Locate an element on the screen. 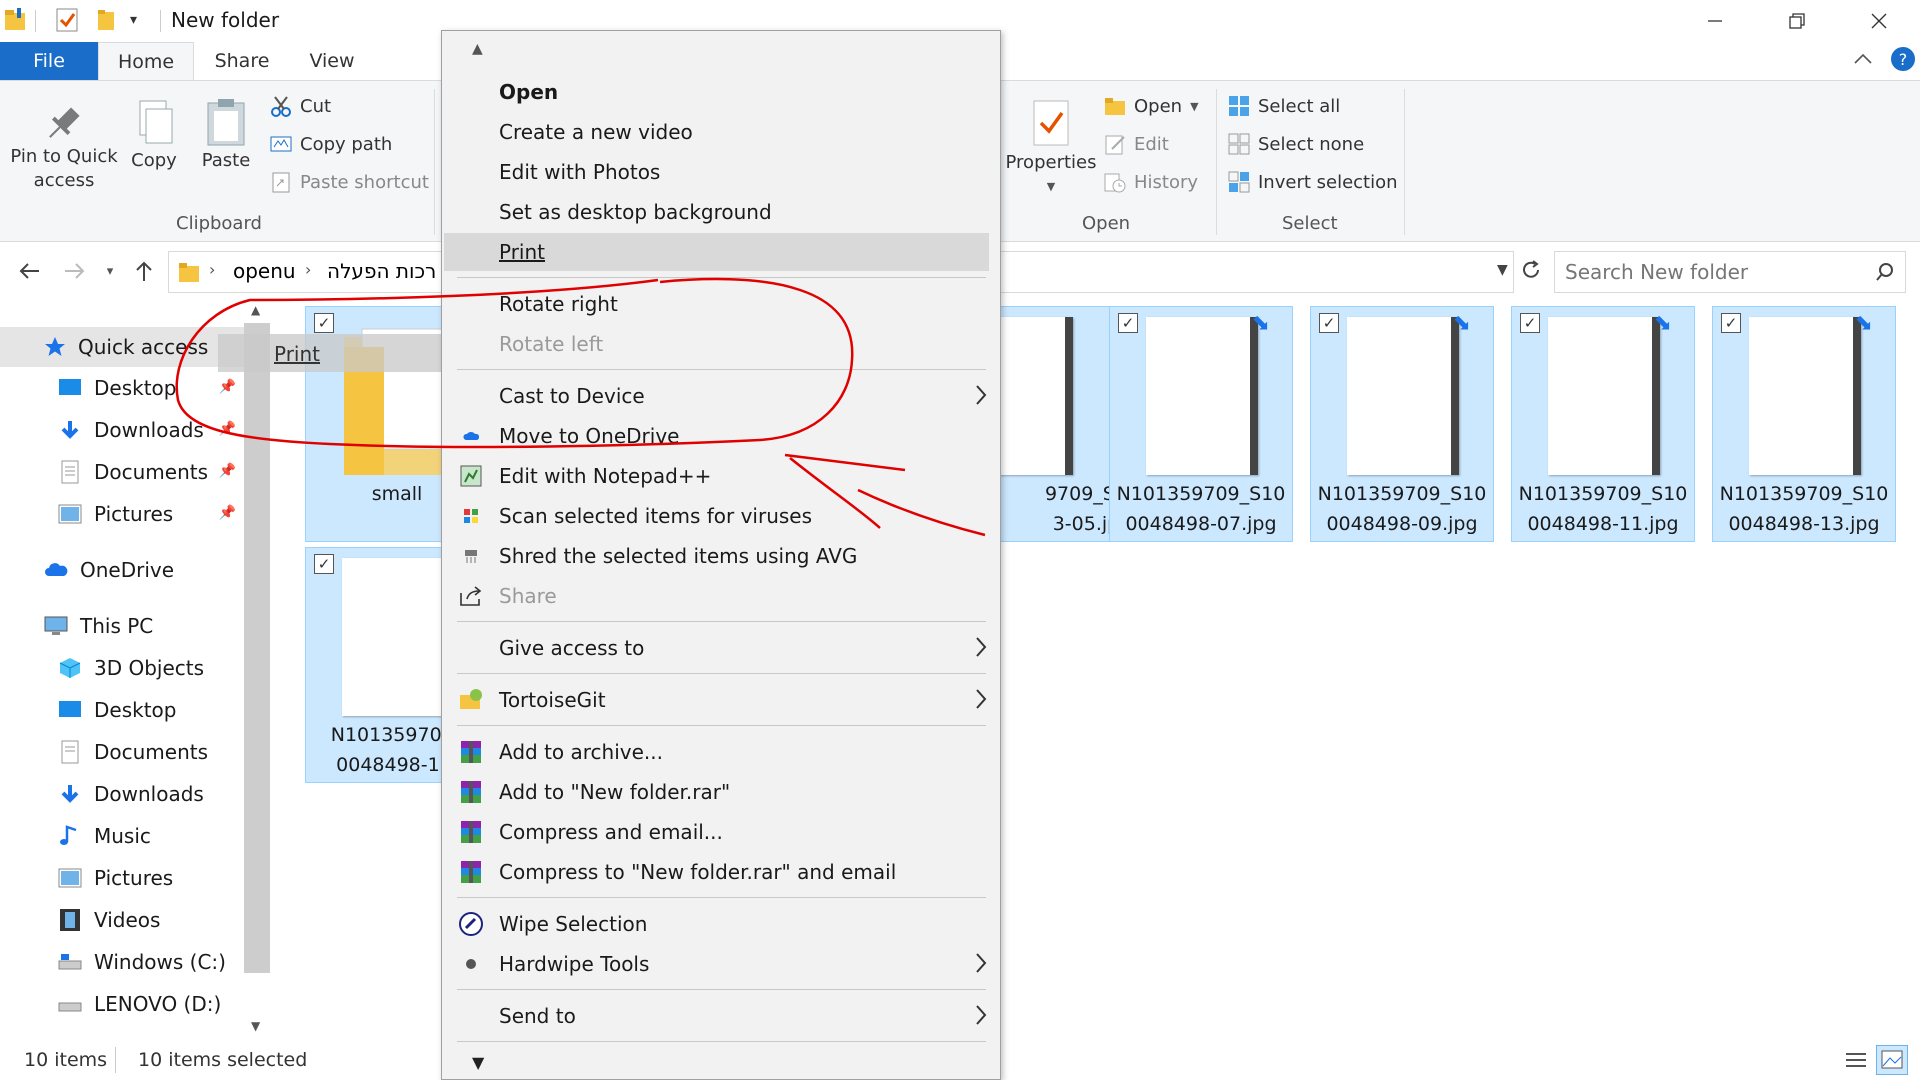 The height and width of the screenshot is (1080, 1920). tab-home: Home is located at coordinates (146, 61).